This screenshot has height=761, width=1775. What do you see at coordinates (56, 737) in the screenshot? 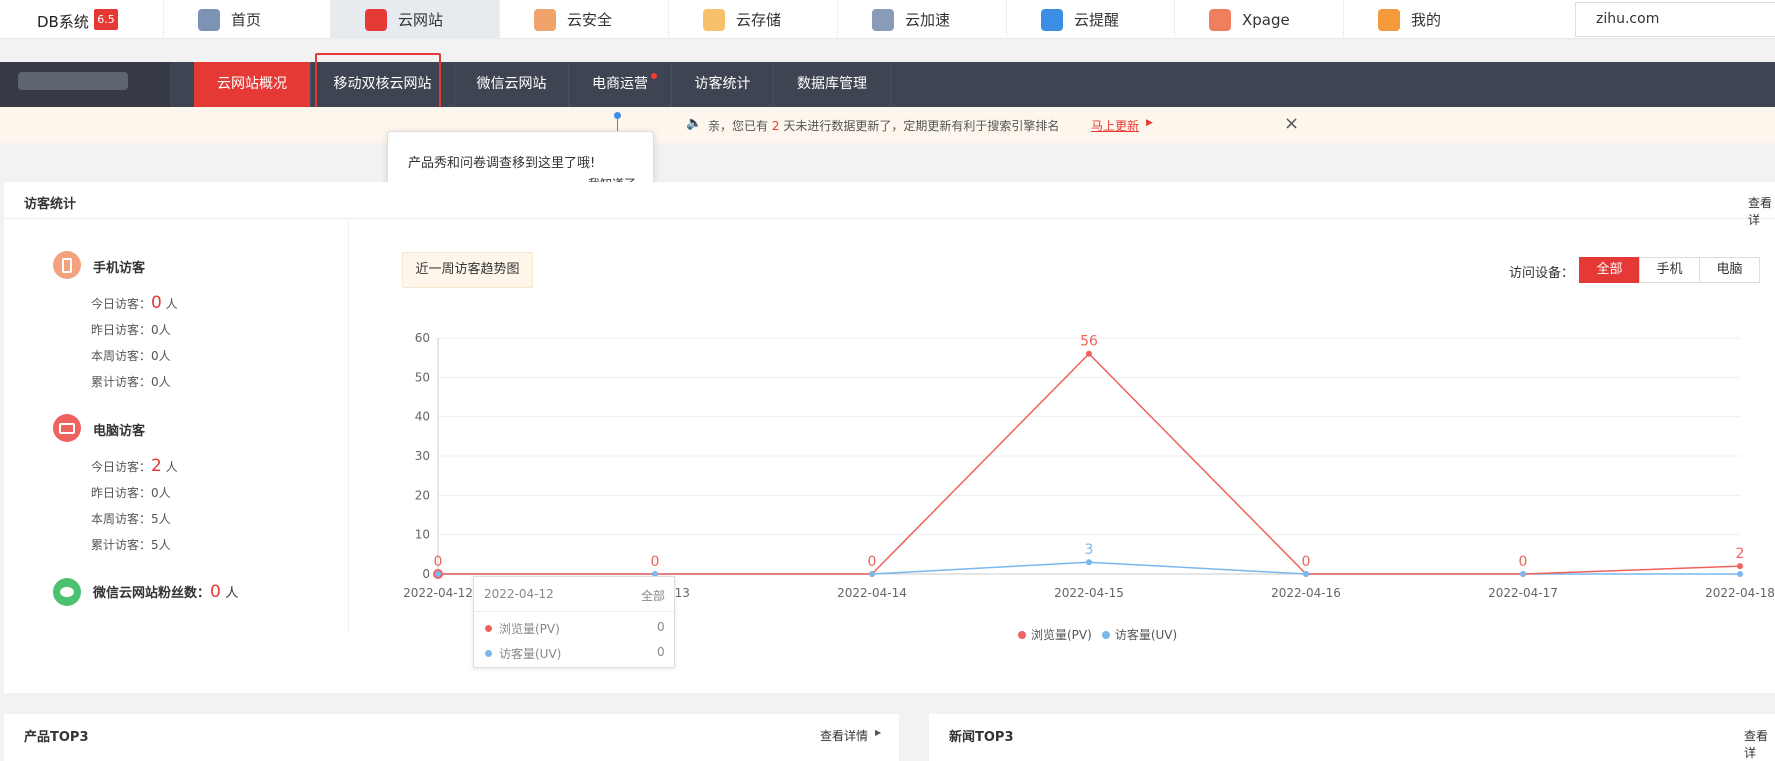
I see `products-top3-title: 产品TOP3` at bounding box center [56, 737].